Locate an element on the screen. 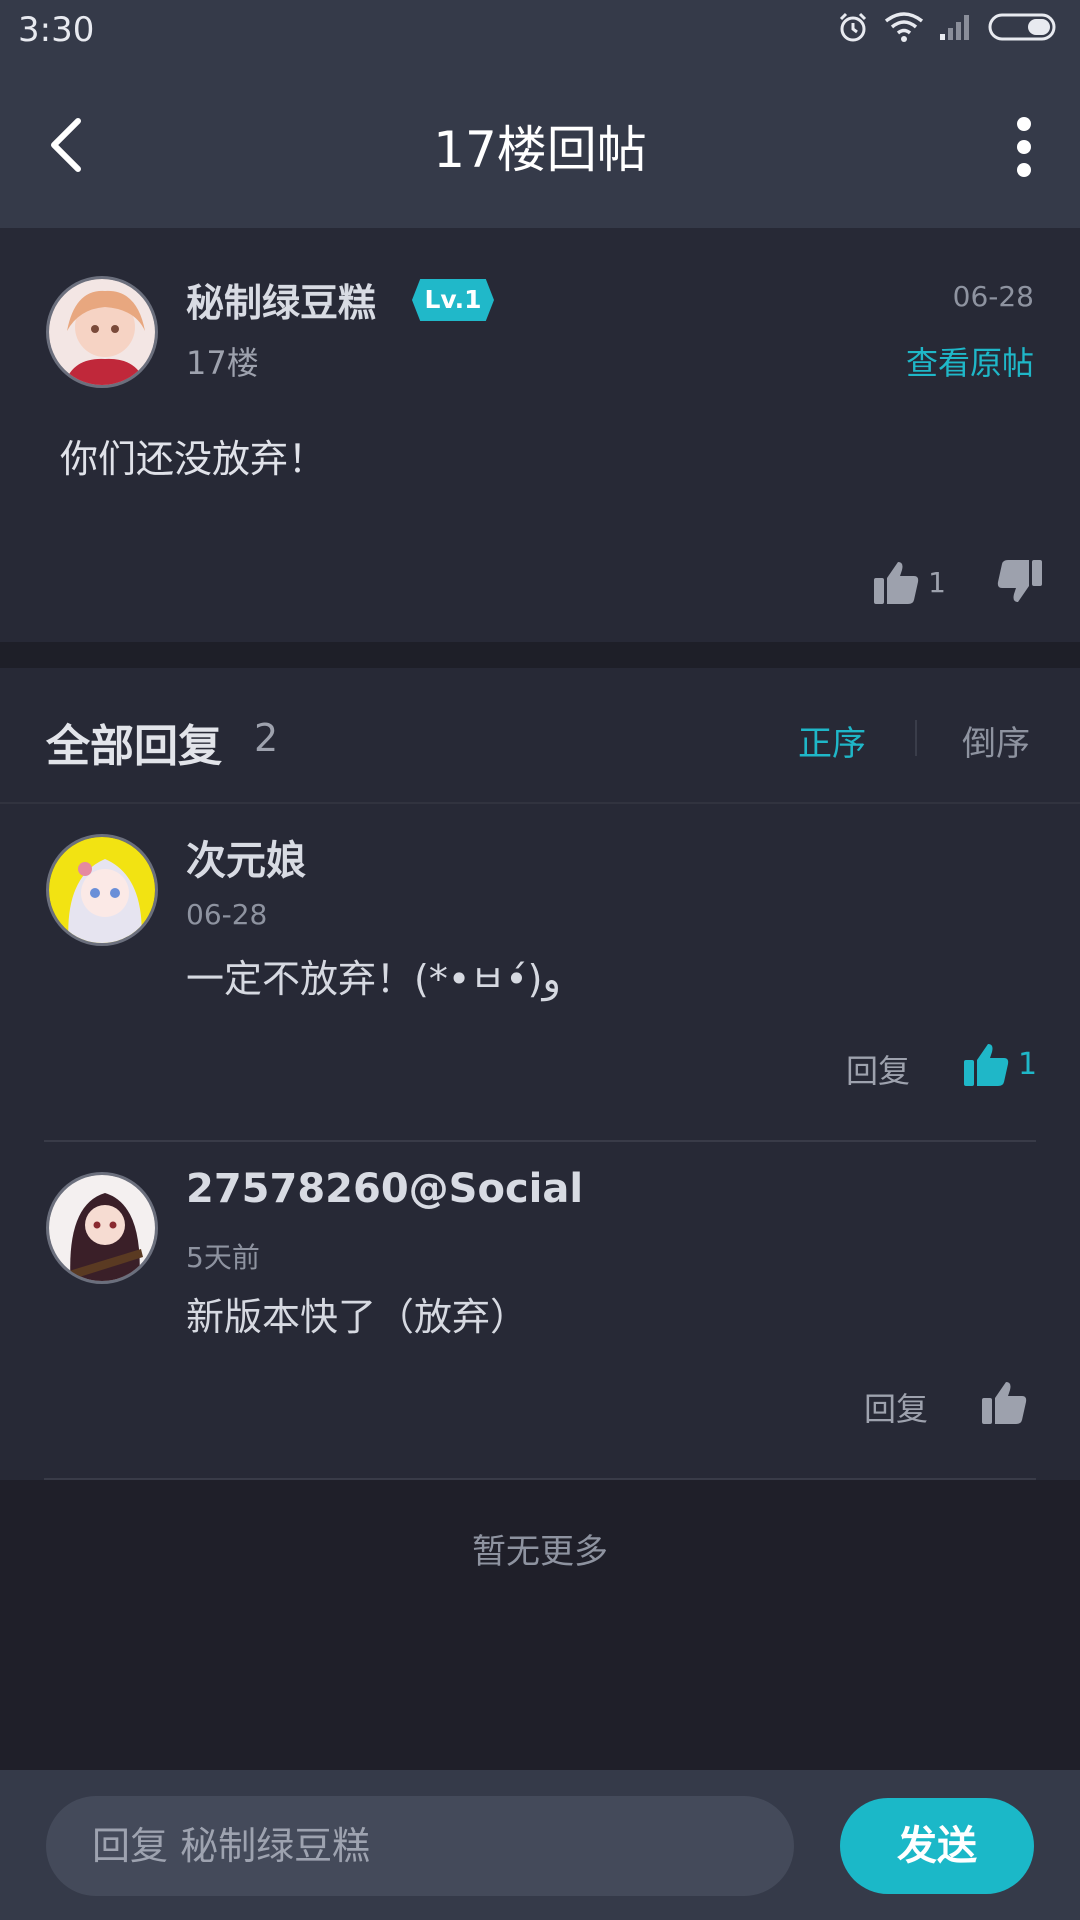  reply-composer: 发送 is located at coordinates (540, 1845).